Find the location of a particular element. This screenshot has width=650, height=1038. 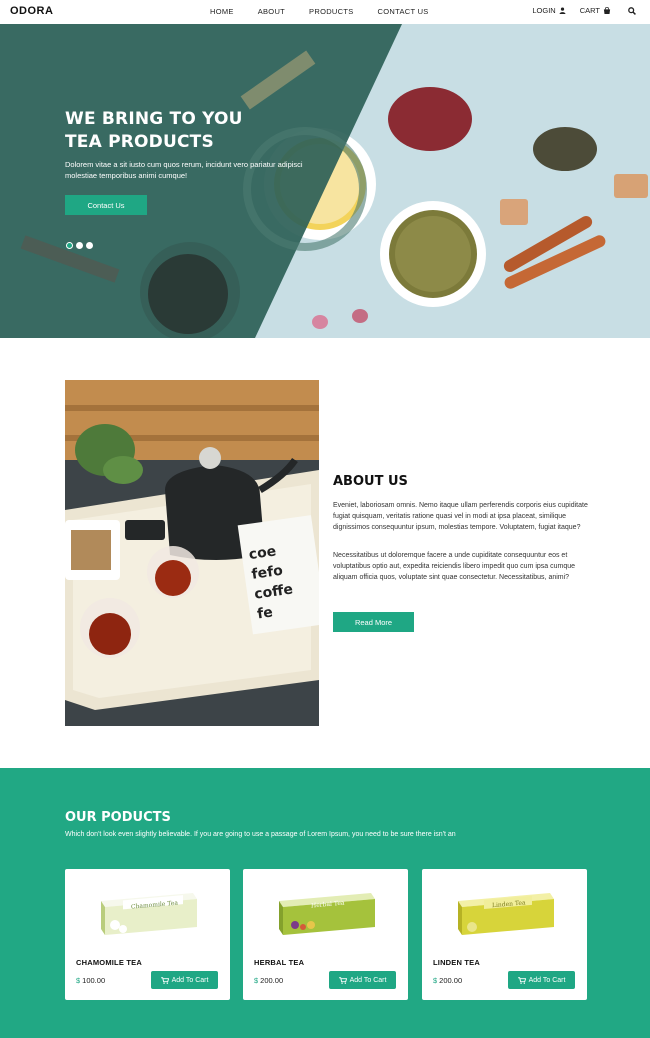

search-button is located at coordinates (630, 10).